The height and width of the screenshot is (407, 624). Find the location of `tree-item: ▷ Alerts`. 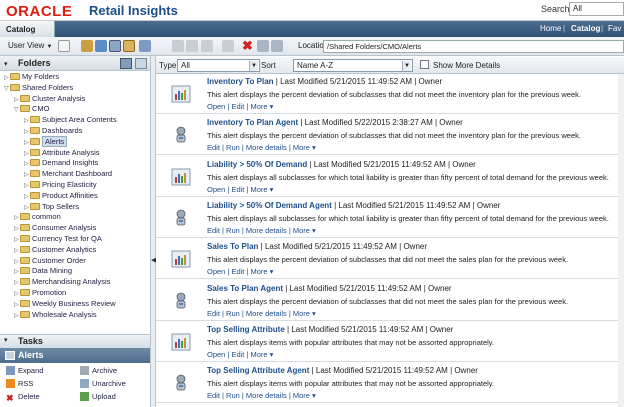

tree-item: ▷ Alerts is located at coordinates (60, 141).